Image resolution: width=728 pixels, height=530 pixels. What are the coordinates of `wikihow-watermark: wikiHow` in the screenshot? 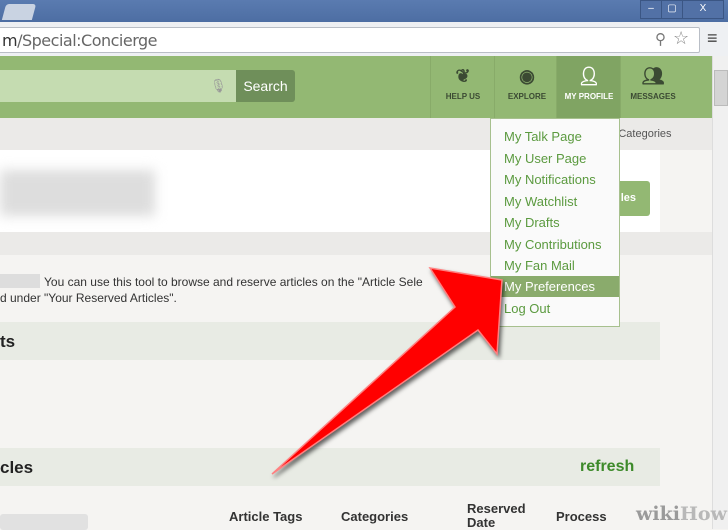 It's located at (681, 514).